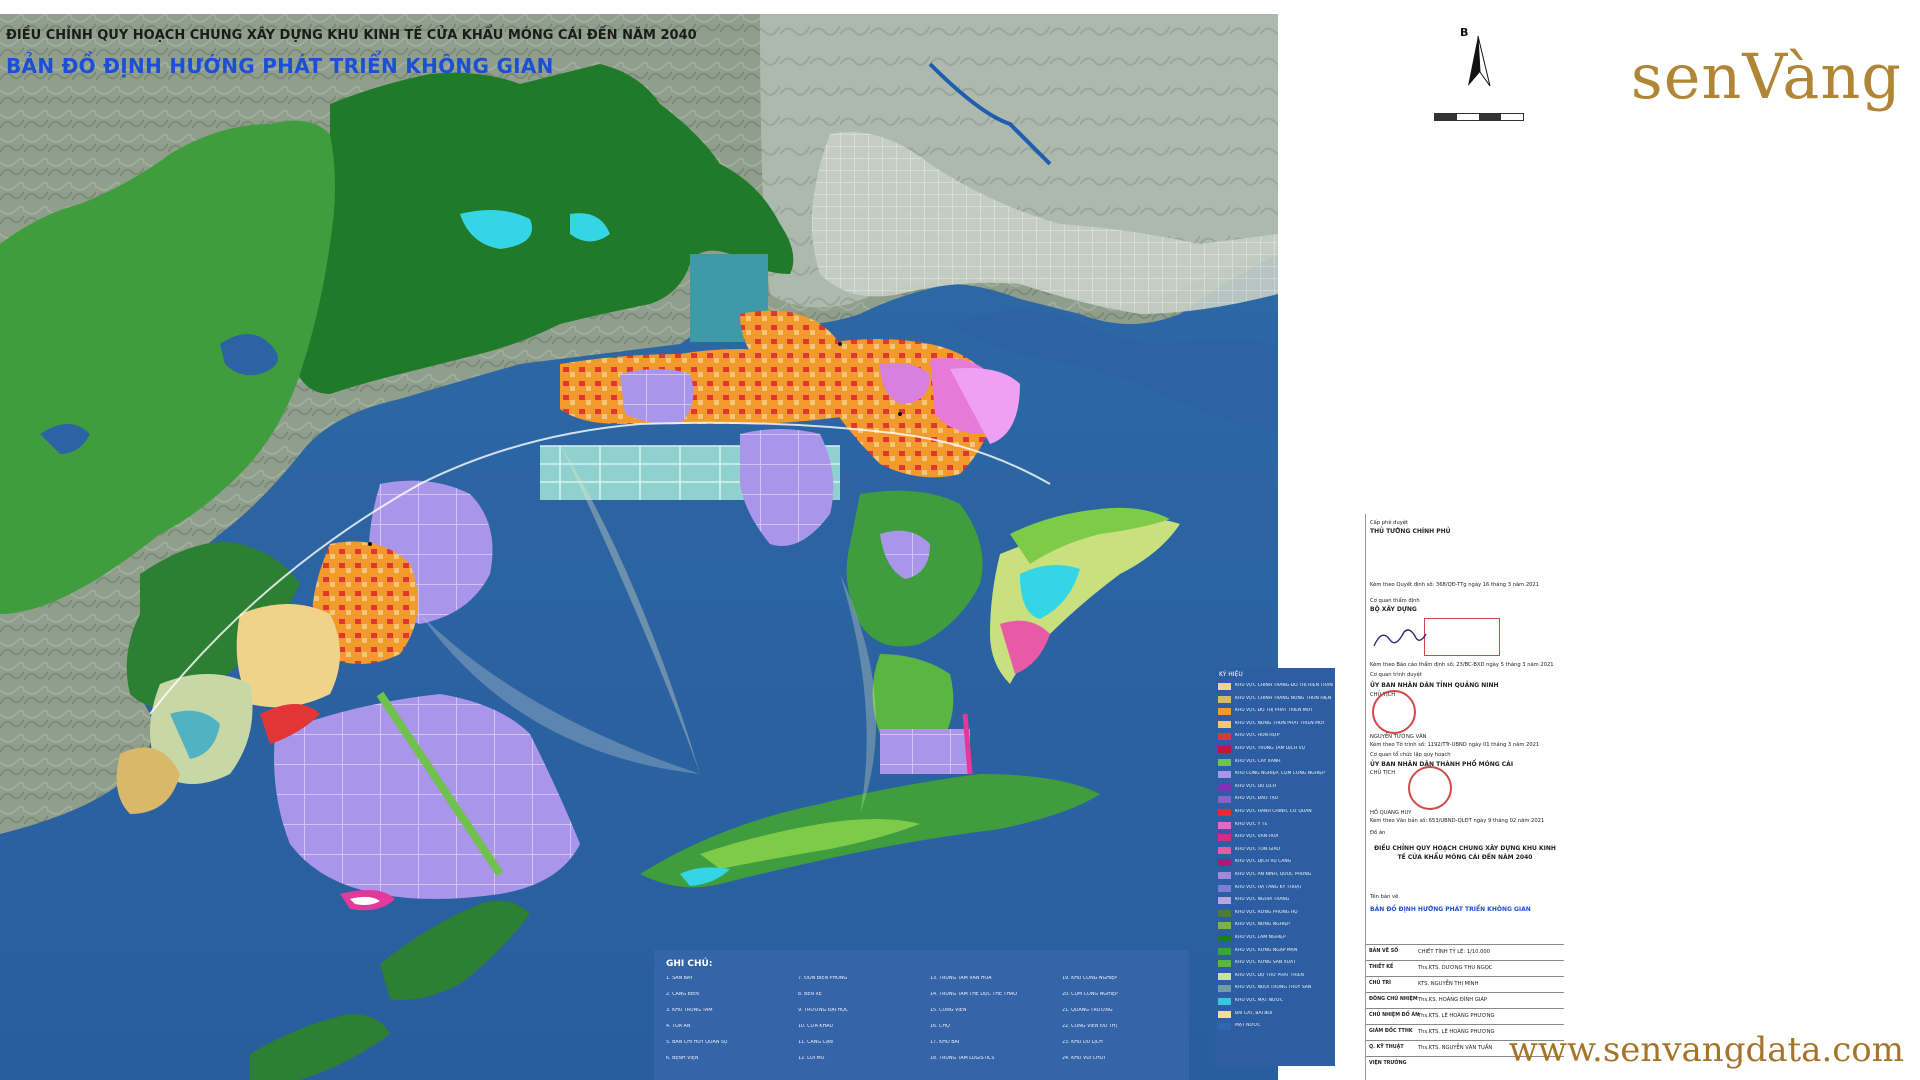 Image resolution: width=1920 pixels, height=1080 pixels. What do you see at coordinates (1254, 1013) in the screenshot?
I see `legend-label: BÃI CÁT, BÃI BỒI` at bounding box center [1254, 1013].